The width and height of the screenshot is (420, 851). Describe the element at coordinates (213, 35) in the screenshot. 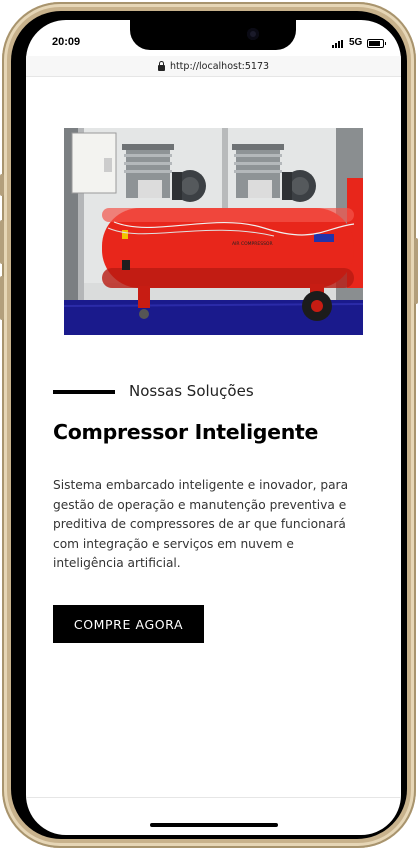

I see `notch` at that location.